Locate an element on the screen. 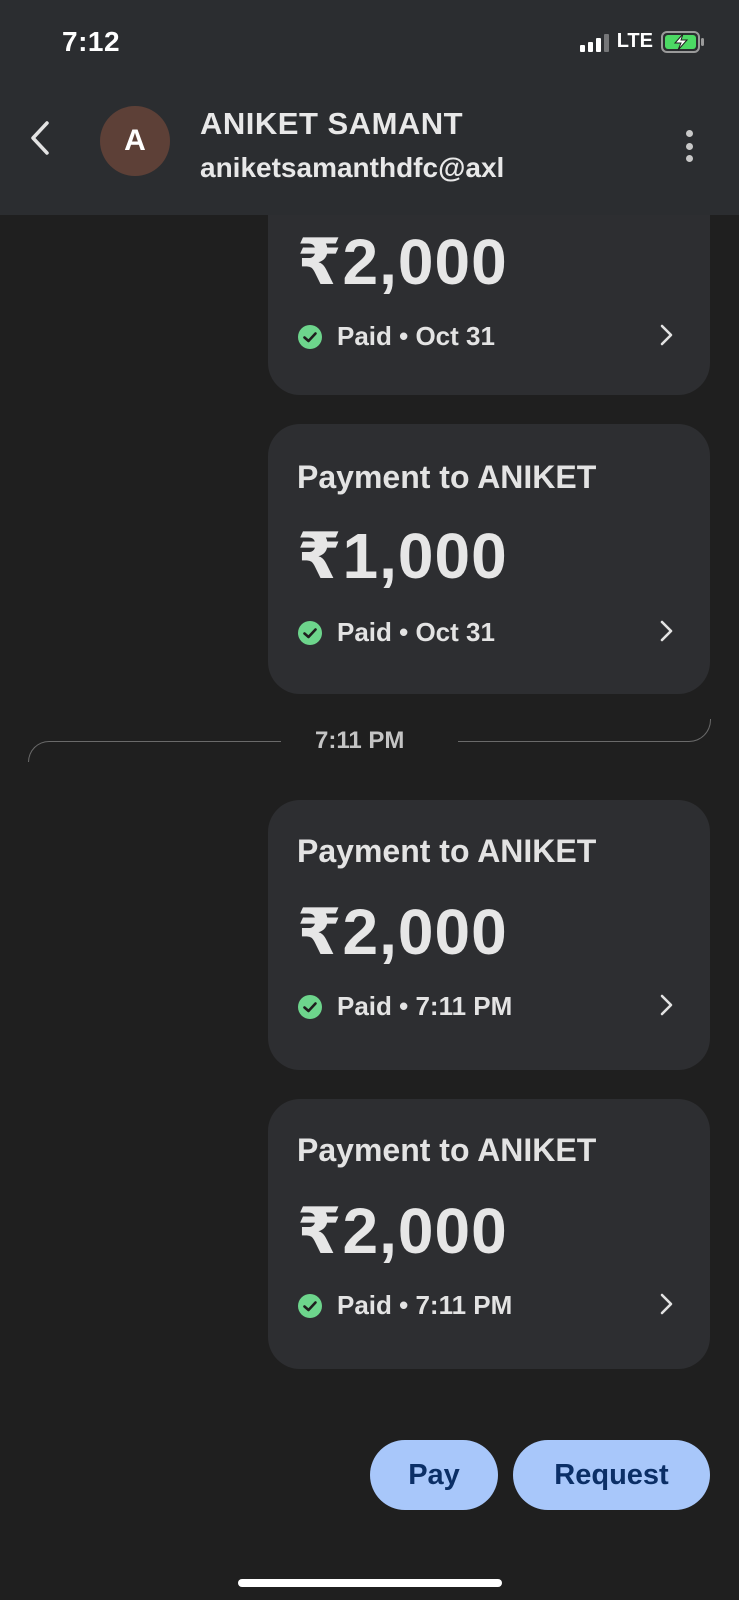  back-button is located at coordinates (40, 138).